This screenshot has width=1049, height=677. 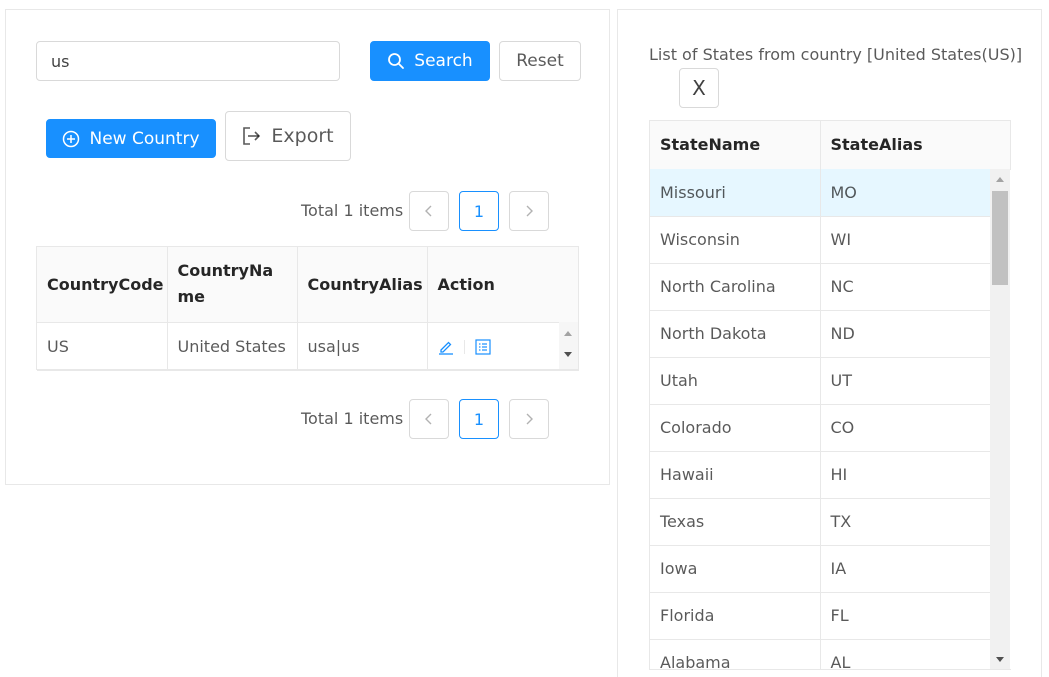 What do you see at coordinates (568, 345) in the screenshot?
I see `country-table-scrollbar` at bounding box center [568, 345].